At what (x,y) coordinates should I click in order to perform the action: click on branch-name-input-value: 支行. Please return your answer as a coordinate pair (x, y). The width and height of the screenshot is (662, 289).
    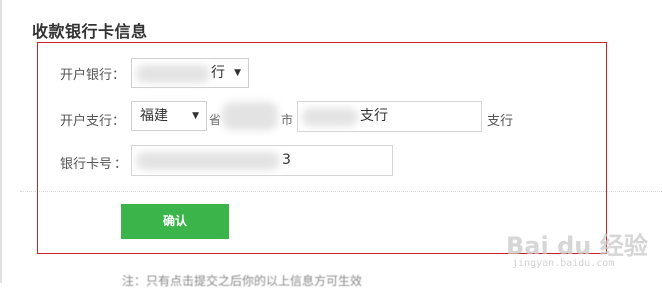
    Looking at the image, I should click on (374, 116).